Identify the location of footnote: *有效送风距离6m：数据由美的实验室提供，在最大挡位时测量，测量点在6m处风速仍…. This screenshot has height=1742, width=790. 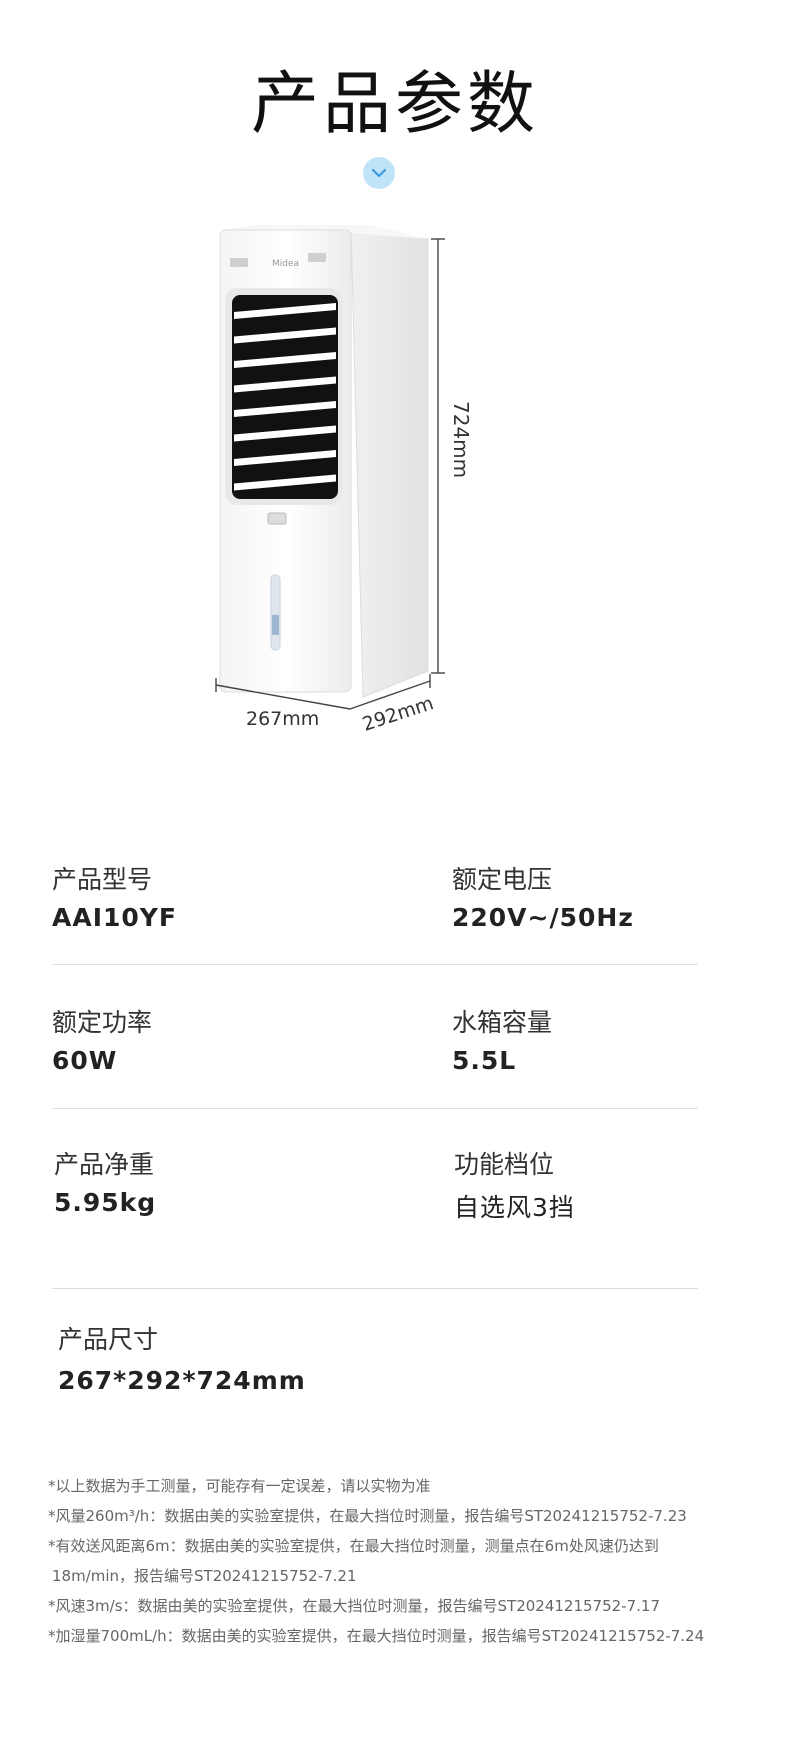
(353, 1546).